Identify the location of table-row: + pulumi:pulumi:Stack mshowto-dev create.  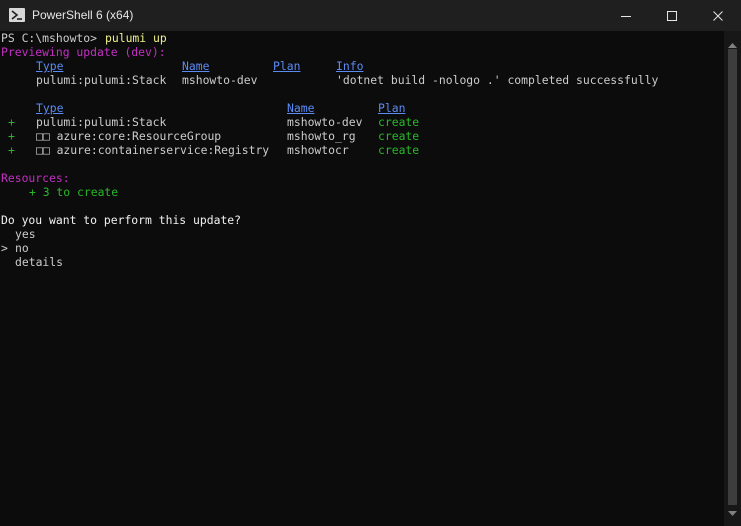
(210, 122).